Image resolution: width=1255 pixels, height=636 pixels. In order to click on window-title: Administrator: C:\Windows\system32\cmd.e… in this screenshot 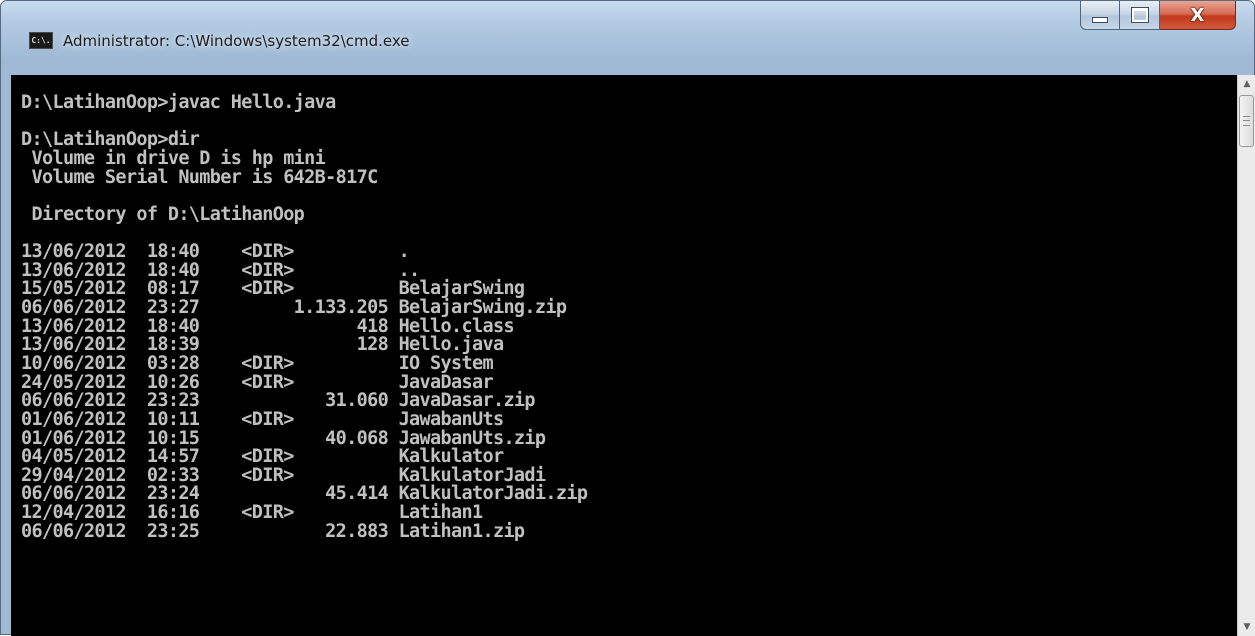, I will do `click(236, 41)`.